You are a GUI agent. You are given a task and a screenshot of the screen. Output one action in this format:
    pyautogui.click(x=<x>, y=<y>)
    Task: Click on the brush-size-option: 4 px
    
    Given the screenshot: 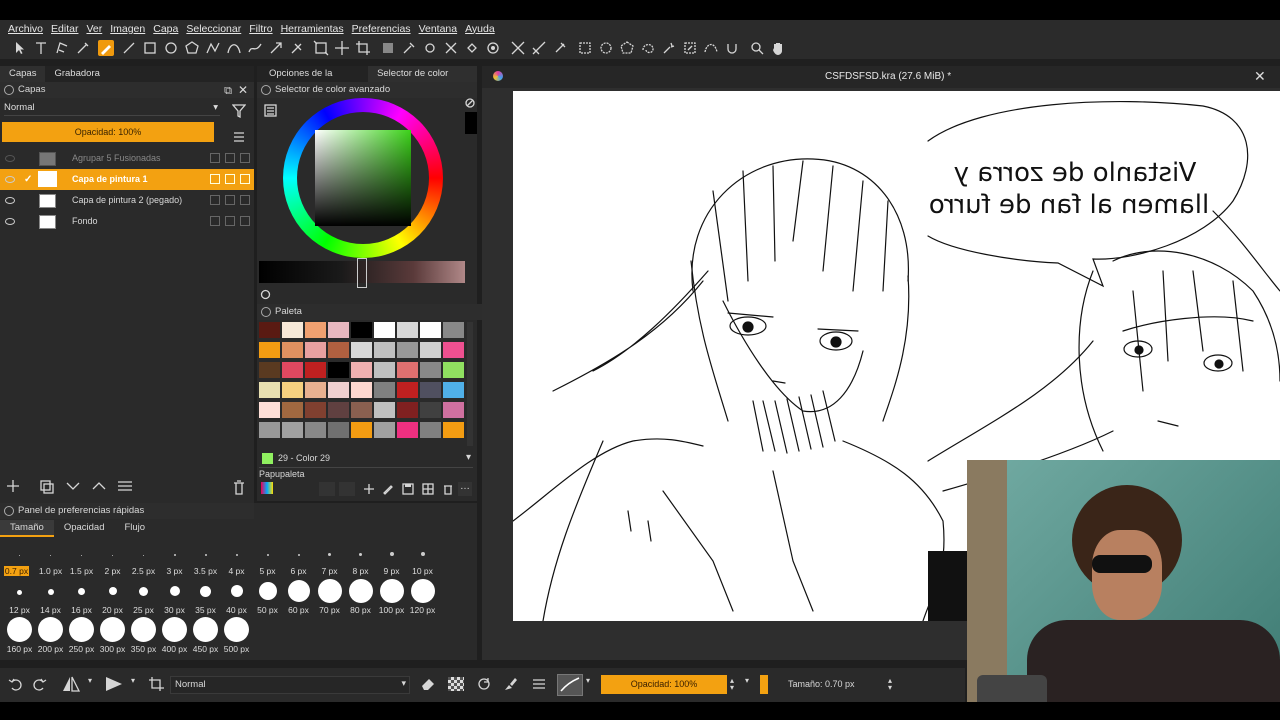 What is the action you would take?
    pyautogui.click(x=236, y=571)
    